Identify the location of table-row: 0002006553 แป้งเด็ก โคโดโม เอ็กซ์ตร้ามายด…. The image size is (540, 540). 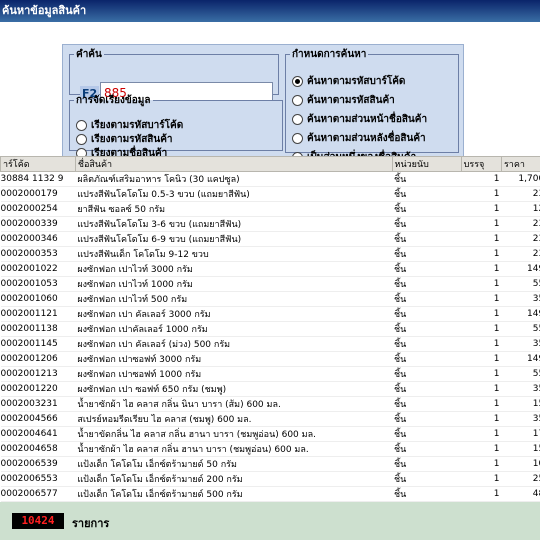
(270, 479).